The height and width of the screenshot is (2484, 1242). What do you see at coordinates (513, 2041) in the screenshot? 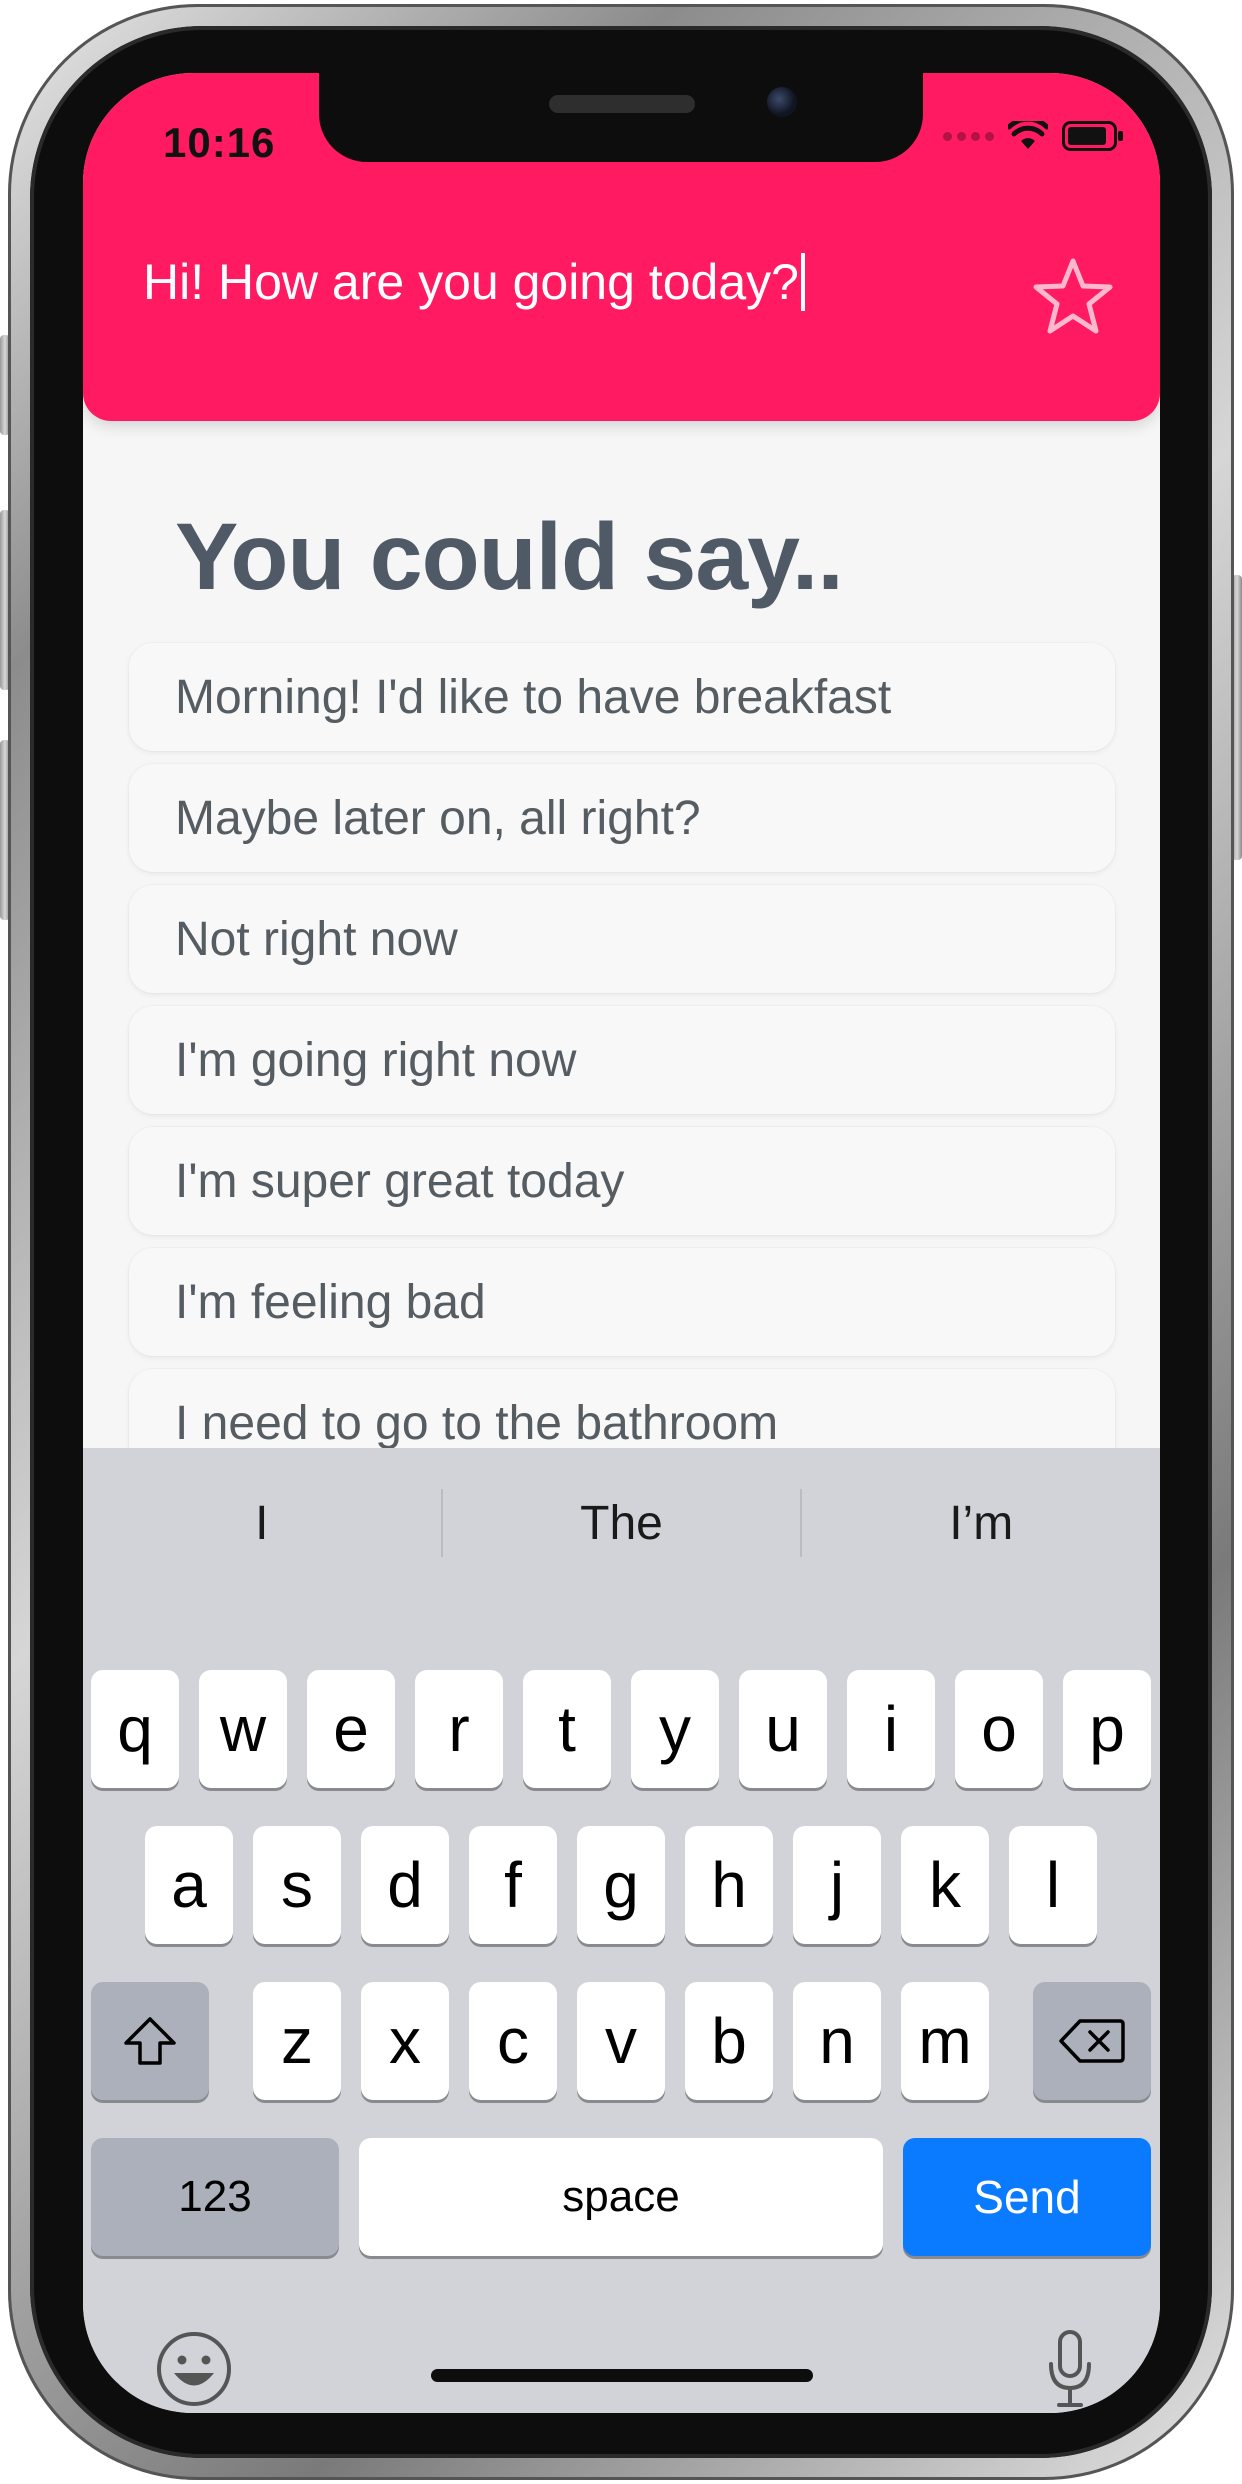
I see `key-c: c` at bounding box center [513, 2041].